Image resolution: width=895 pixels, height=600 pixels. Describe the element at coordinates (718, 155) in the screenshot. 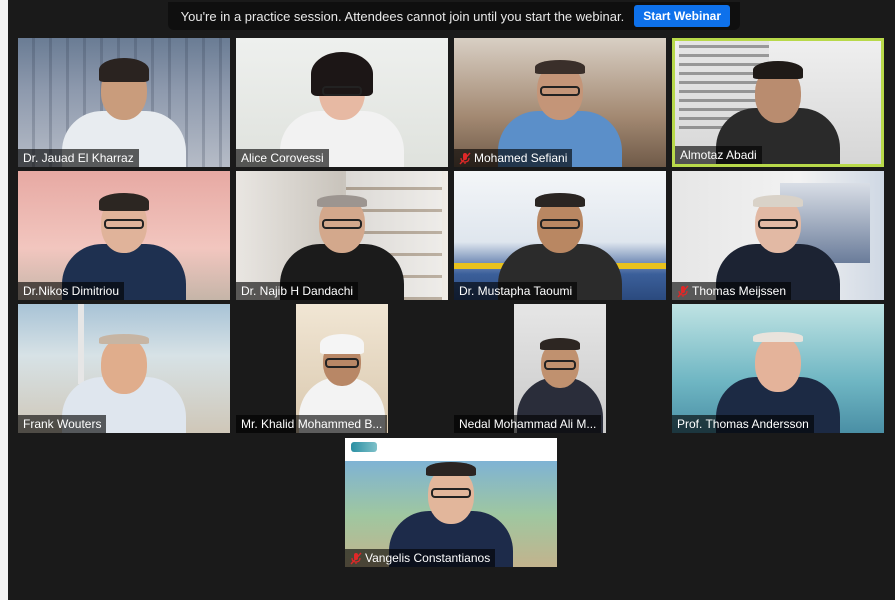

I see `participant-name-label: Almotaz Abadi` at that location.